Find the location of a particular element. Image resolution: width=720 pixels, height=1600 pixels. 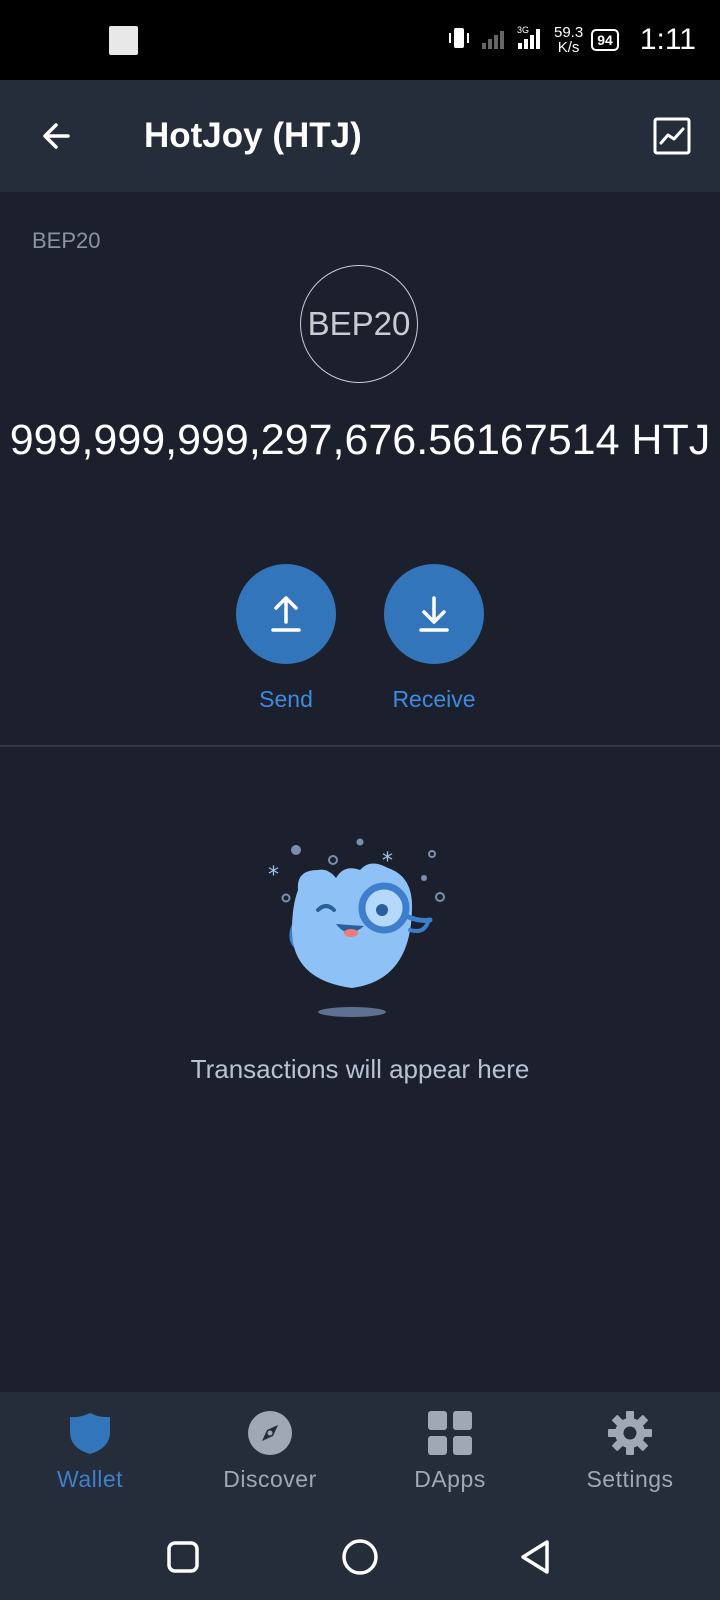

empty-state-illustration: * * is located at coordinates (360, 930).